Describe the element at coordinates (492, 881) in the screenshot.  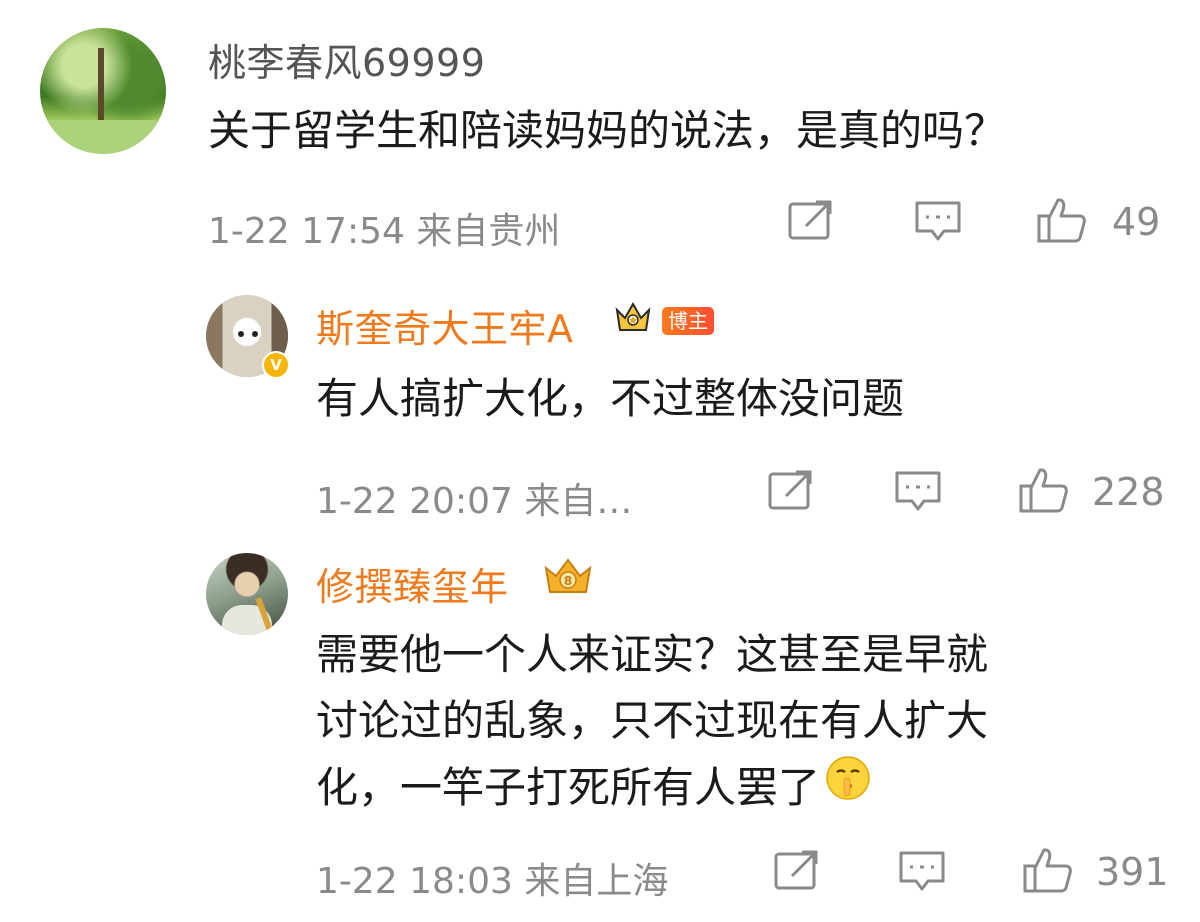
I see `reply-meta: 1-22 18:03 来自上海` at that location.